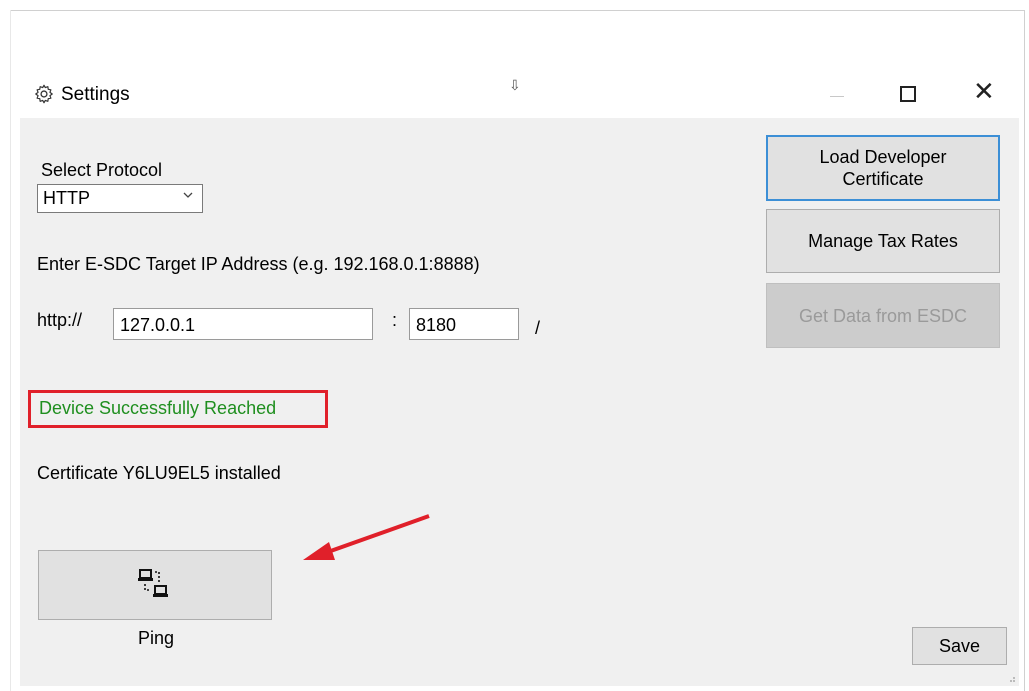 The width and height of the screenshot is (1029, 691). What do you see at coordinates (984, 92) in the screenshot?
I see `close-icon: ✕` at bounding box center [984, 92].